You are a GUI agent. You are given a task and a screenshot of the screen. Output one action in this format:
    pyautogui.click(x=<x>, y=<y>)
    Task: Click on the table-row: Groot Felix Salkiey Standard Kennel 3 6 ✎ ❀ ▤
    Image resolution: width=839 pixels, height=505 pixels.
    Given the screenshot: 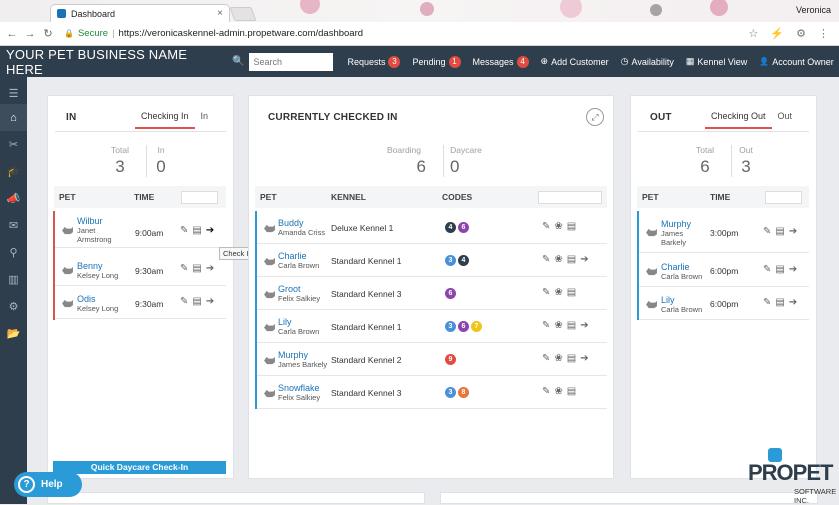 What is the action you would take?
    pyautogui.click(x=432, y=293)
    